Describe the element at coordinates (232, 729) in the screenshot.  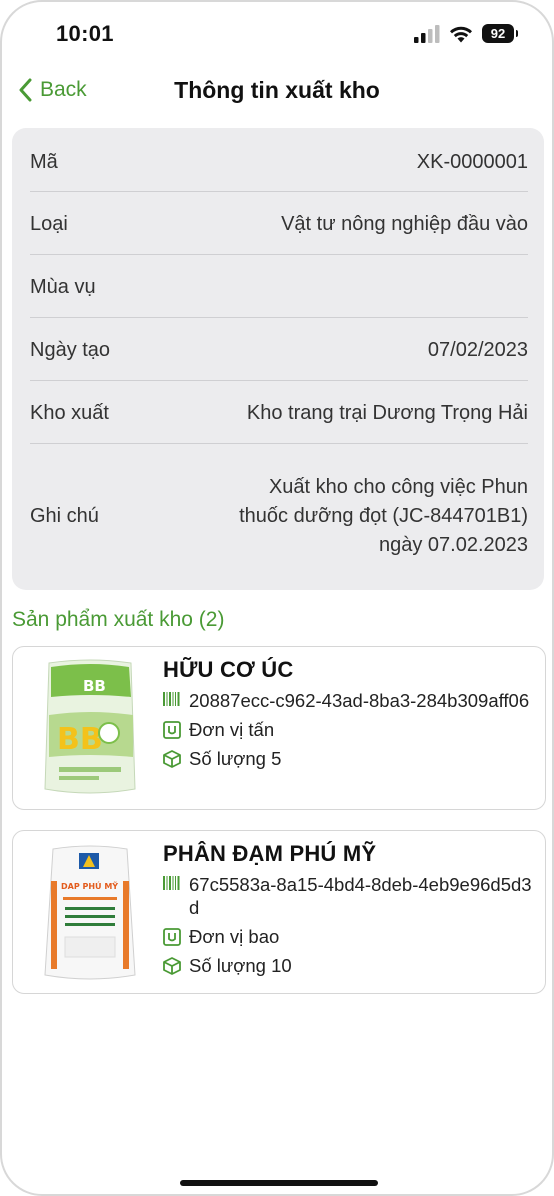
I see `product-unit: Đơn vị tấn` at that location.